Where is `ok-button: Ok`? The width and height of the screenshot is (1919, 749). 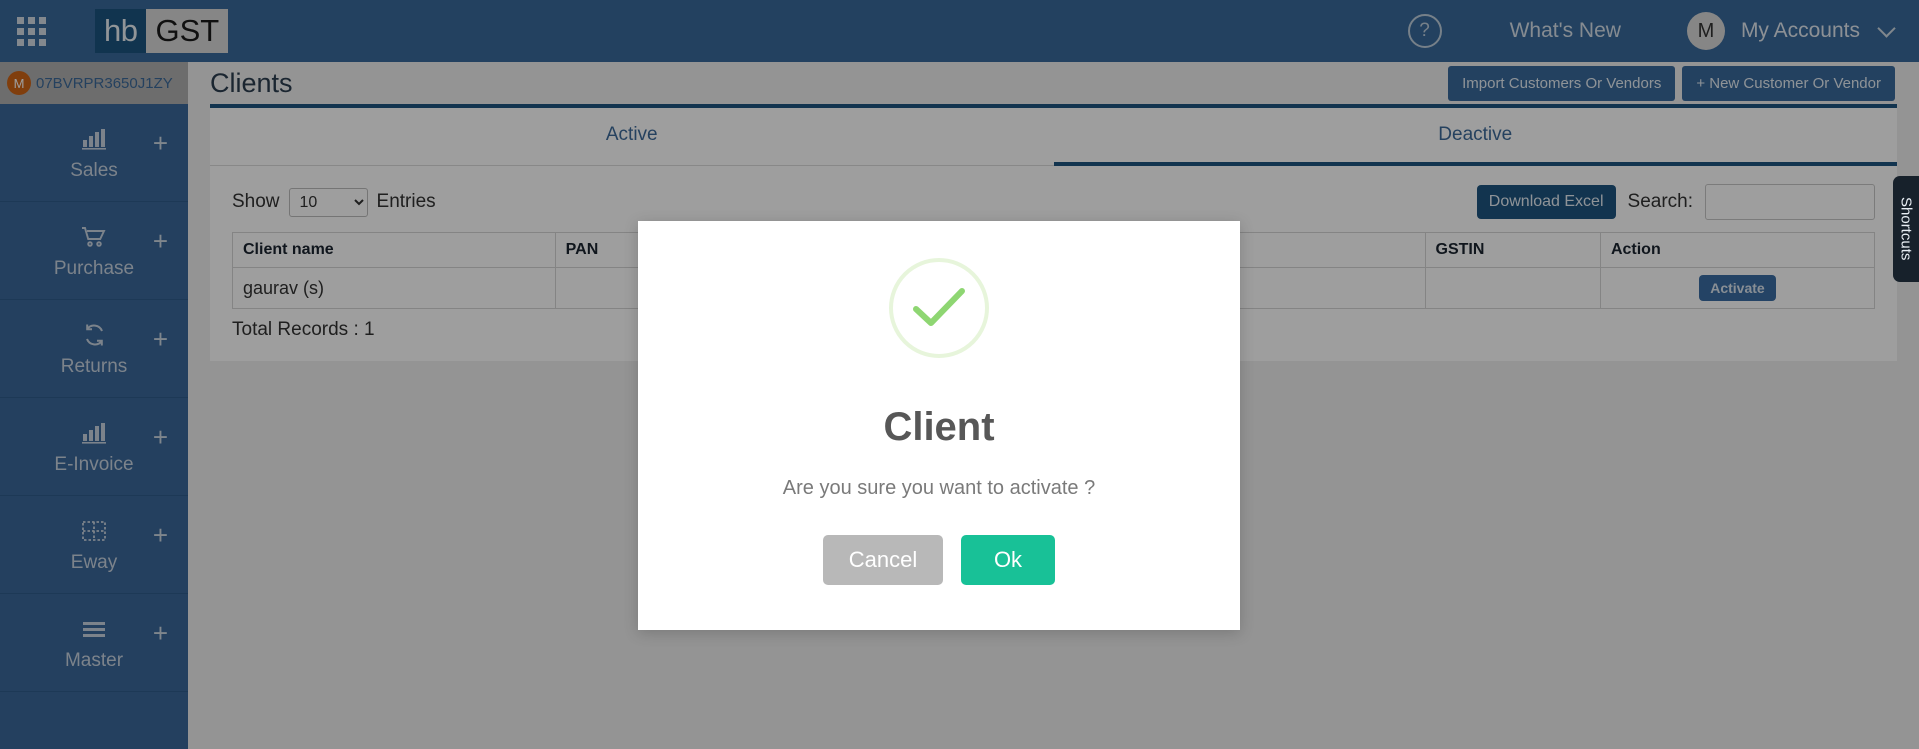 ok-button: Ok is located at coordinates (1008, 560).